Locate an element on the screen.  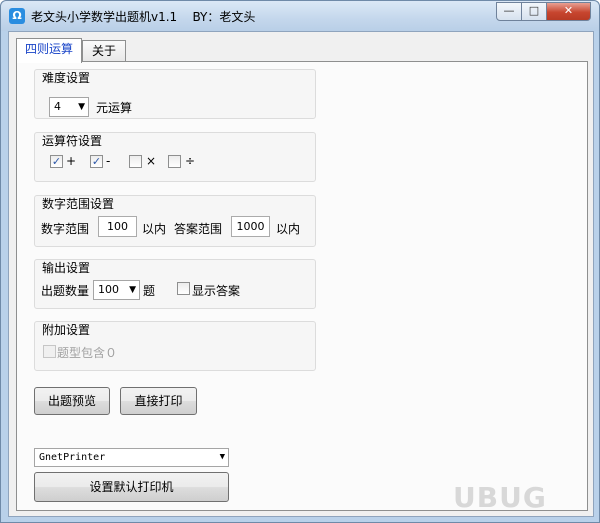
question-count-select: 100 ▼ is located at coordinates (116, 290).